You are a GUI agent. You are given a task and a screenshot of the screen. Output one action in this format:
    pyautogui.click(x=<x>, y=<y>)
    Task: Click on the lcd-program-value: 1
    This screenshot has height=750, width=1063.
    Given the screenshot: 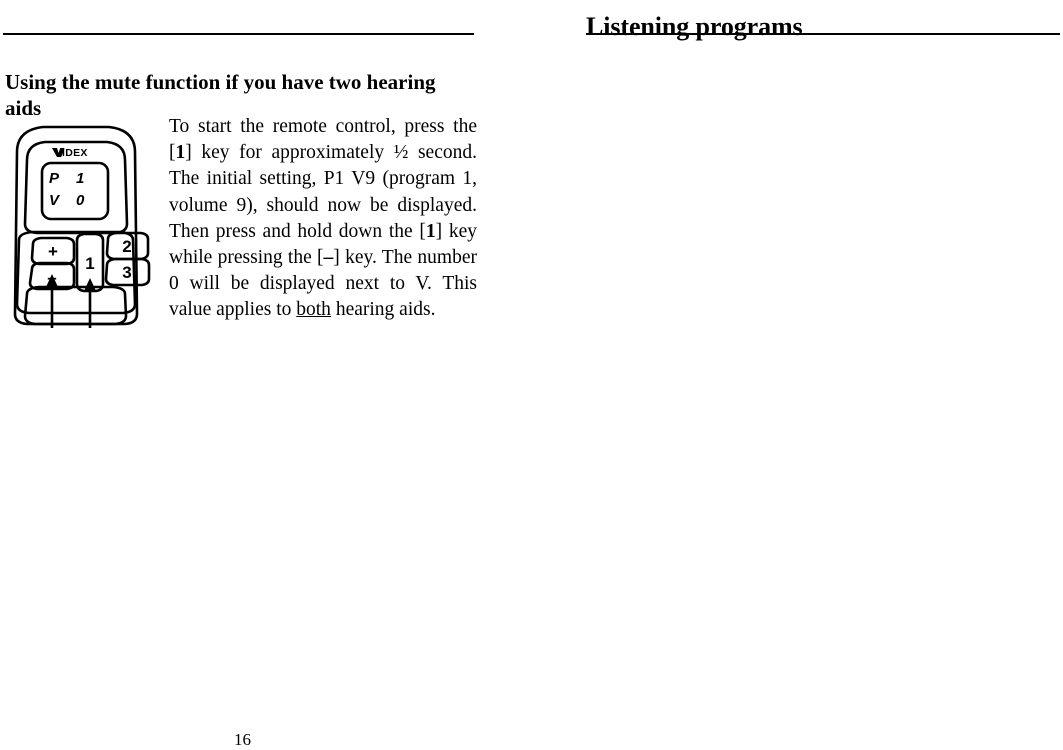 What is the action you would take?
    pyautogui.click(x=80, y=178)
    